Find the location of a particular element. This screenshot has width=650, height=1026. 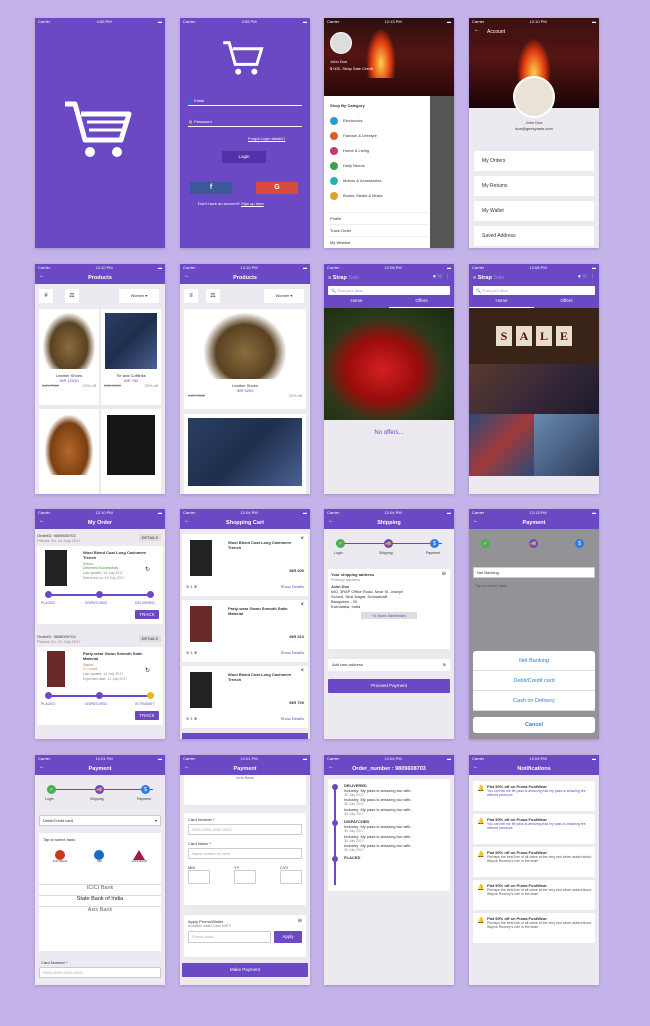

category-item: Books, Media & Music is located at coordinates (379, 195).